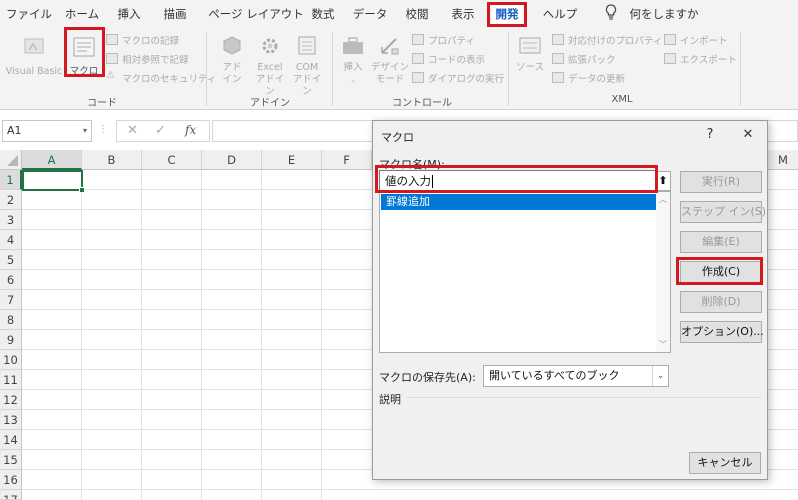 The image size is (798, 500). Describe the element at coordinates (11, 300) in the screenshot. I see `row-header: 7` at that location.